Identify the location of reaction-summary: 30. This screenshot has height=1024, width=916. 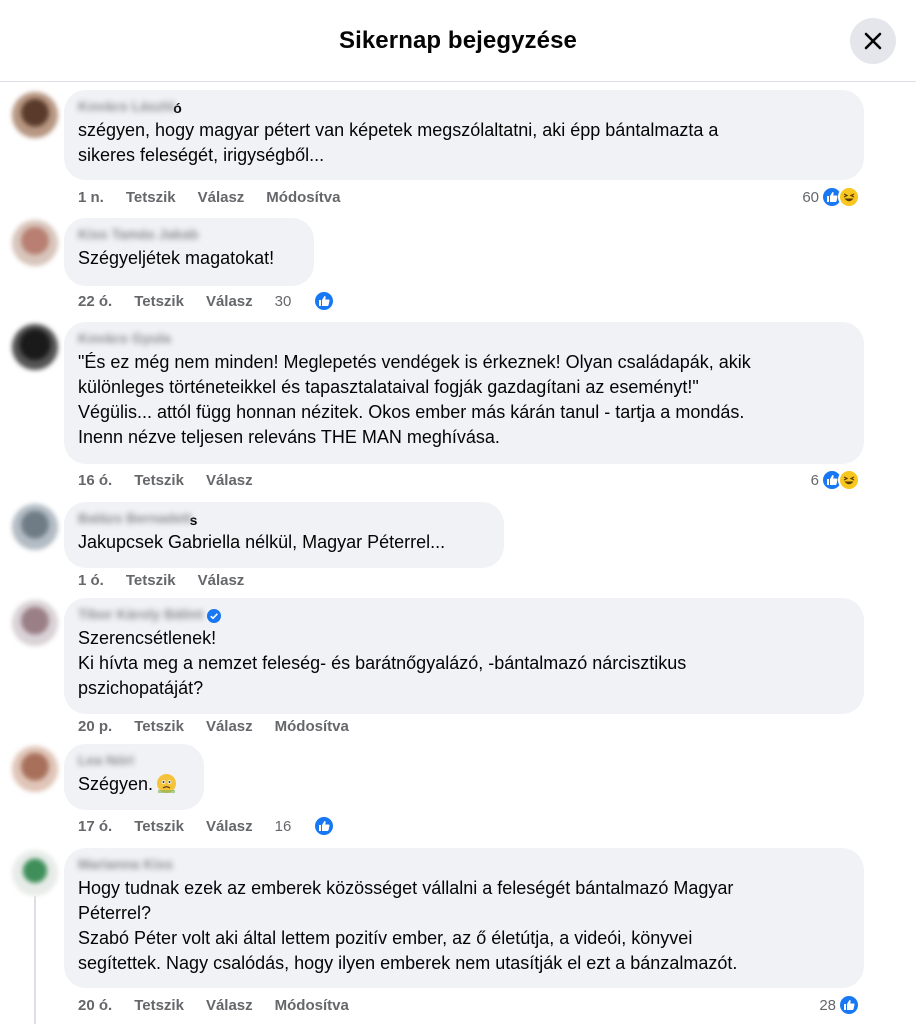
(316, 301).